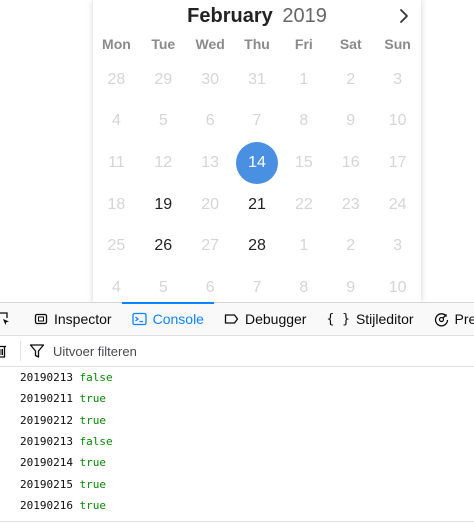 The width and height of the screenshot is (474, 532). I want to click on calendar-day: 4, so click(116, 122).